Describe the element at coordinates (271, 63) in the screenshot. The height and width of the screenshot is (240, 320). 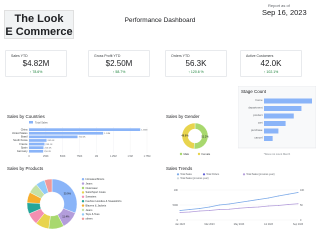
I see `kpi-card-active-customers: Active Customers 42.0K ↑ 102.1%` at that location.